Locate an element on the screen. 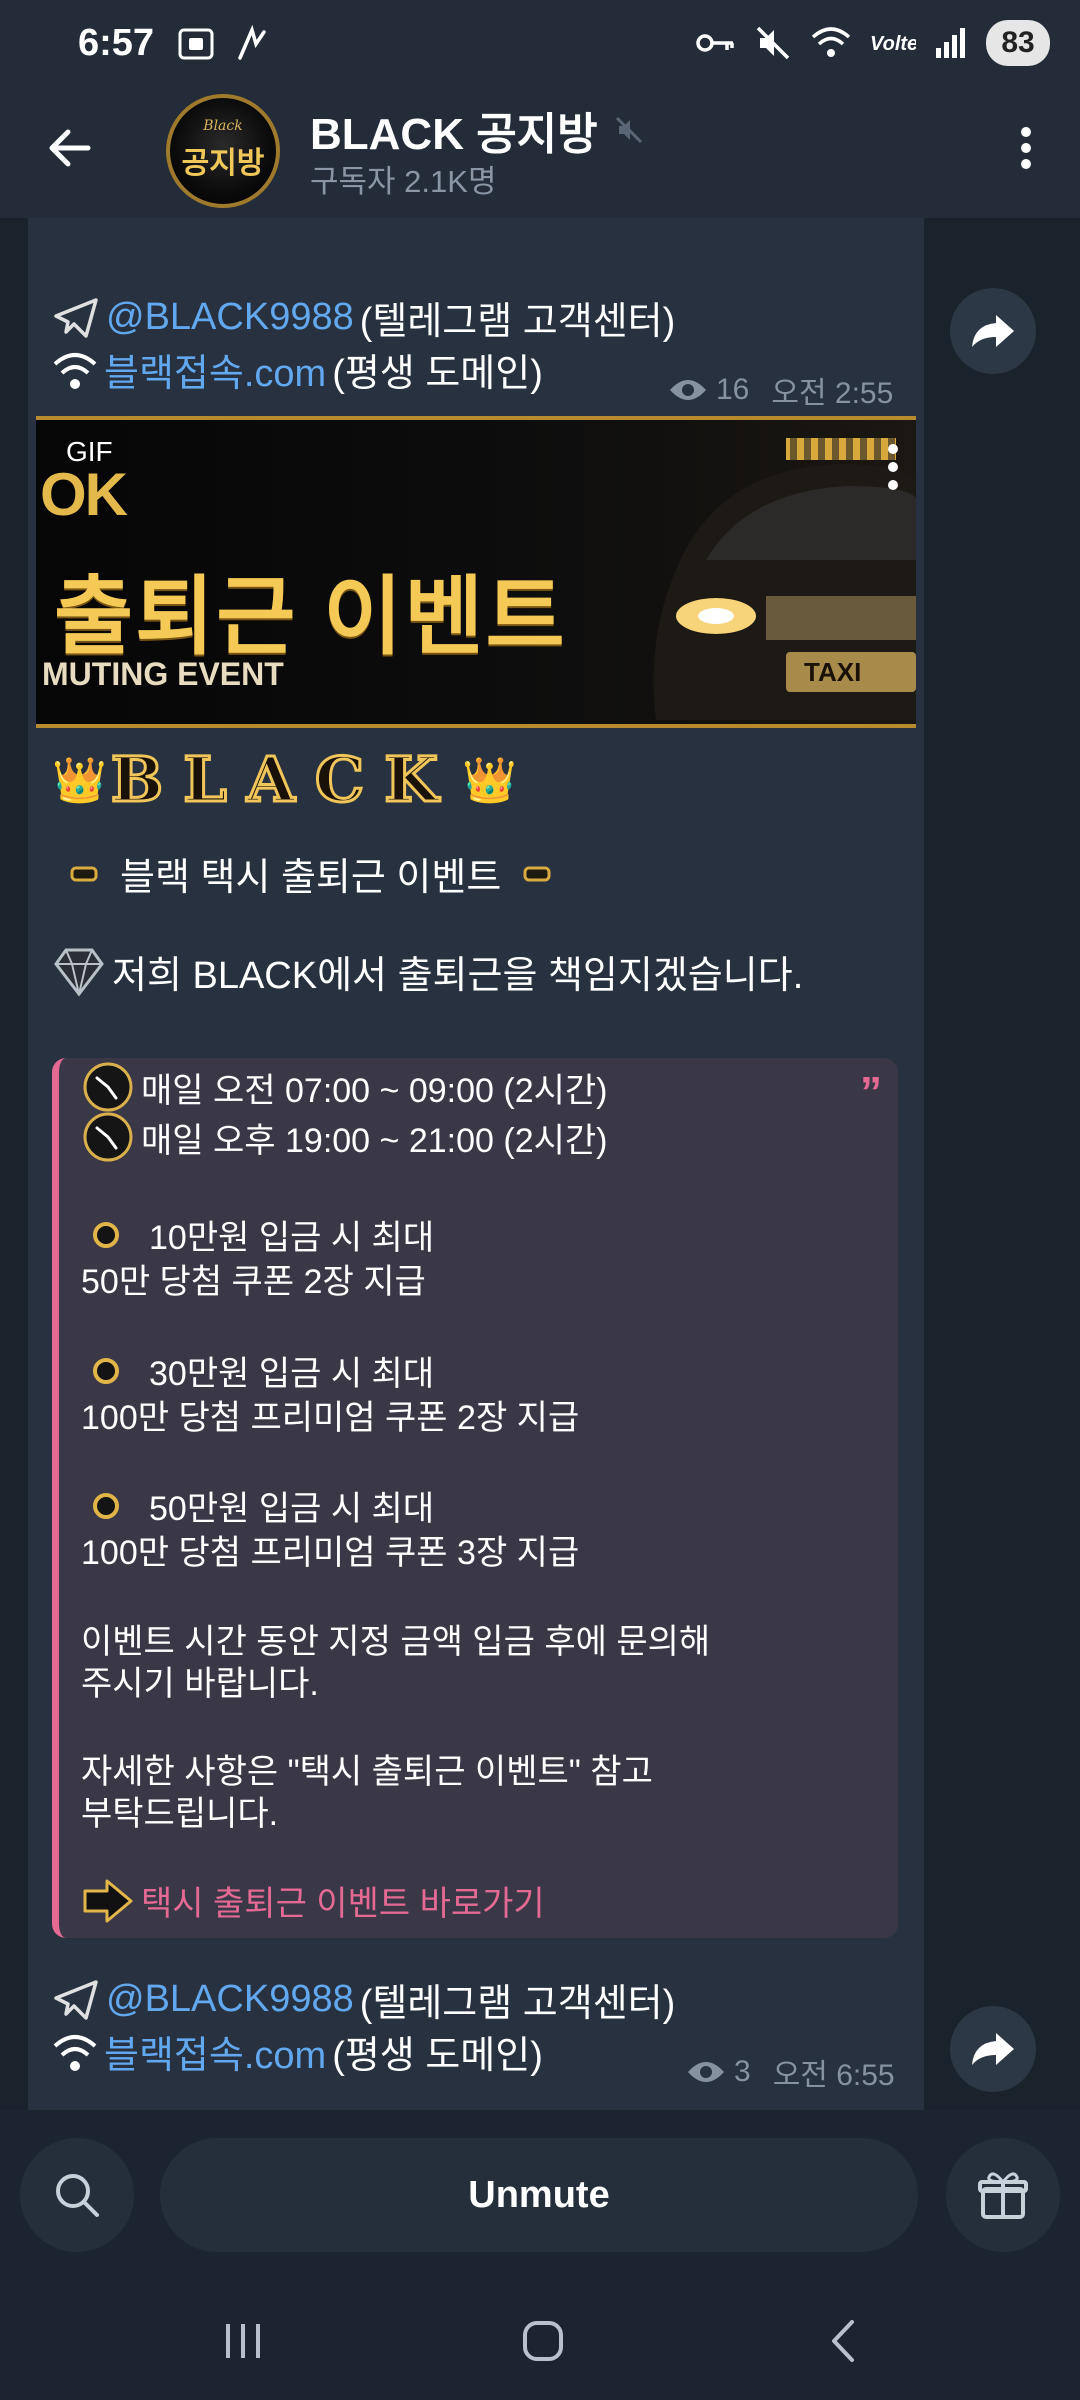 The image size is (1080, 2400). status-time: 6:57 is located at coordinates (116, 43).